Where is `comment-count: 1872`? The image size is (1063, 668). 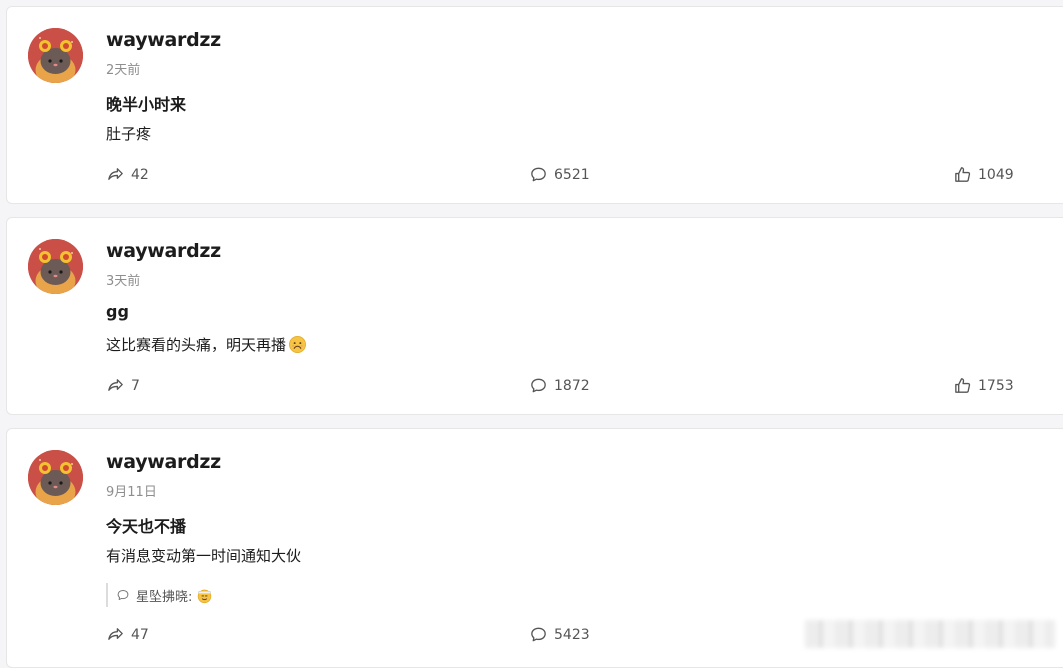
comment-count: 1872 is located at coordinates (572, 385).